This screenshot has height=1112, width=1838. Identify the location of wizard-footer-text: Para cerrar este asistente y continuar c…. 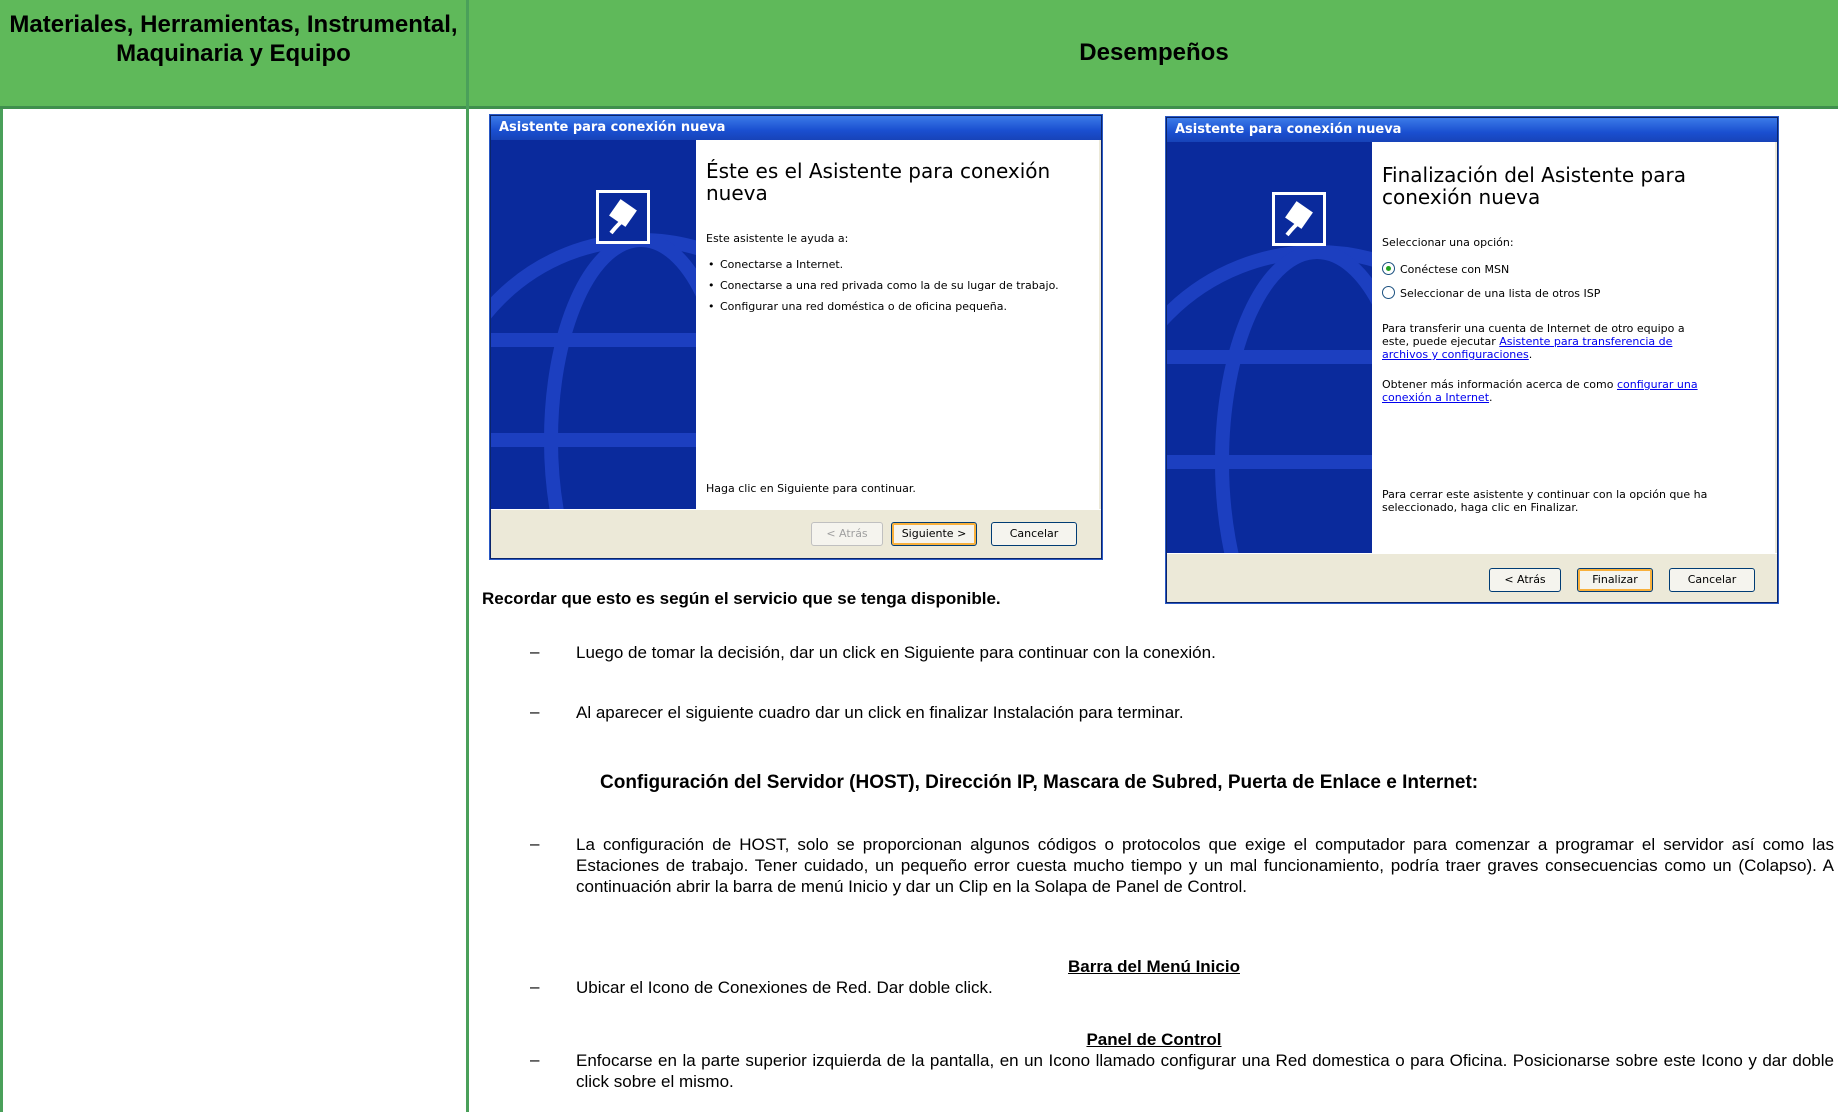
(1545, 501).